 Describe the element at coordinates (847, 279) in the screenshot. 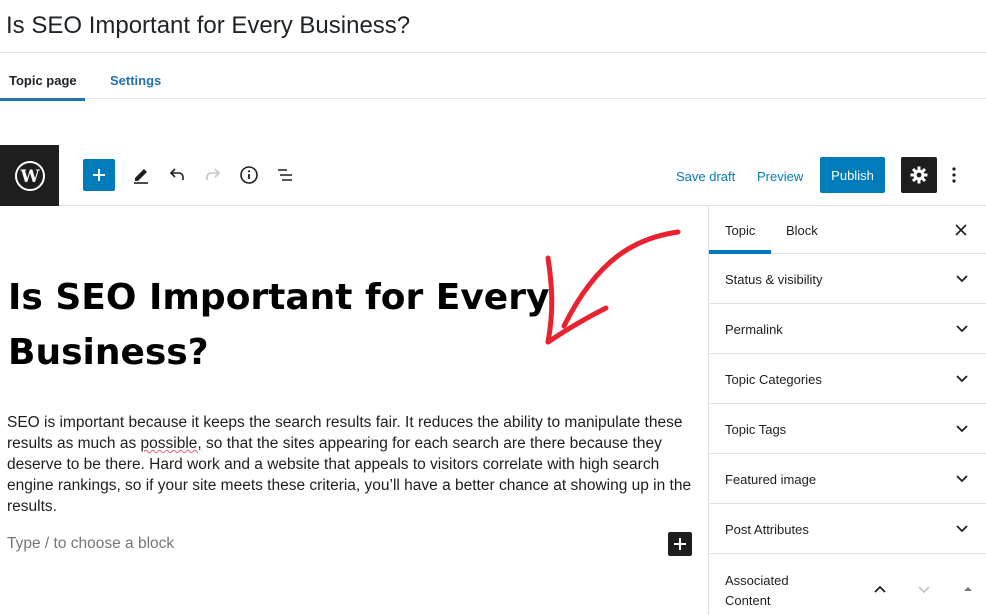

I see `panel-status-visibility: Status & visibility` at that location.